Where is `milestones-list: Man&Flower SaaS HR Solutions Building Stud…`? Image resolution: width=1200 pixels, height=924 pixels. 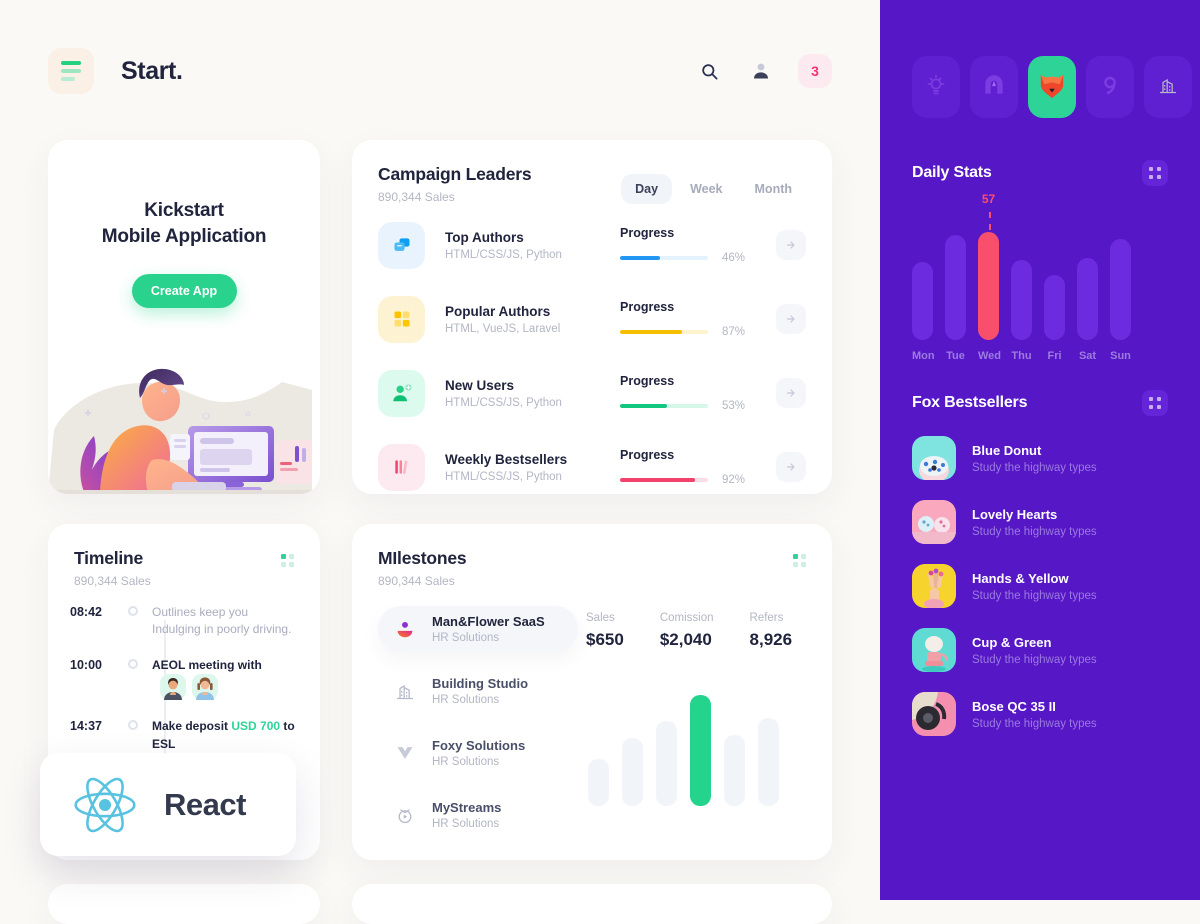 milestones-list: Man&Flower SaaS HR Solutions Building Stud… is located at coordinates (478, 730).